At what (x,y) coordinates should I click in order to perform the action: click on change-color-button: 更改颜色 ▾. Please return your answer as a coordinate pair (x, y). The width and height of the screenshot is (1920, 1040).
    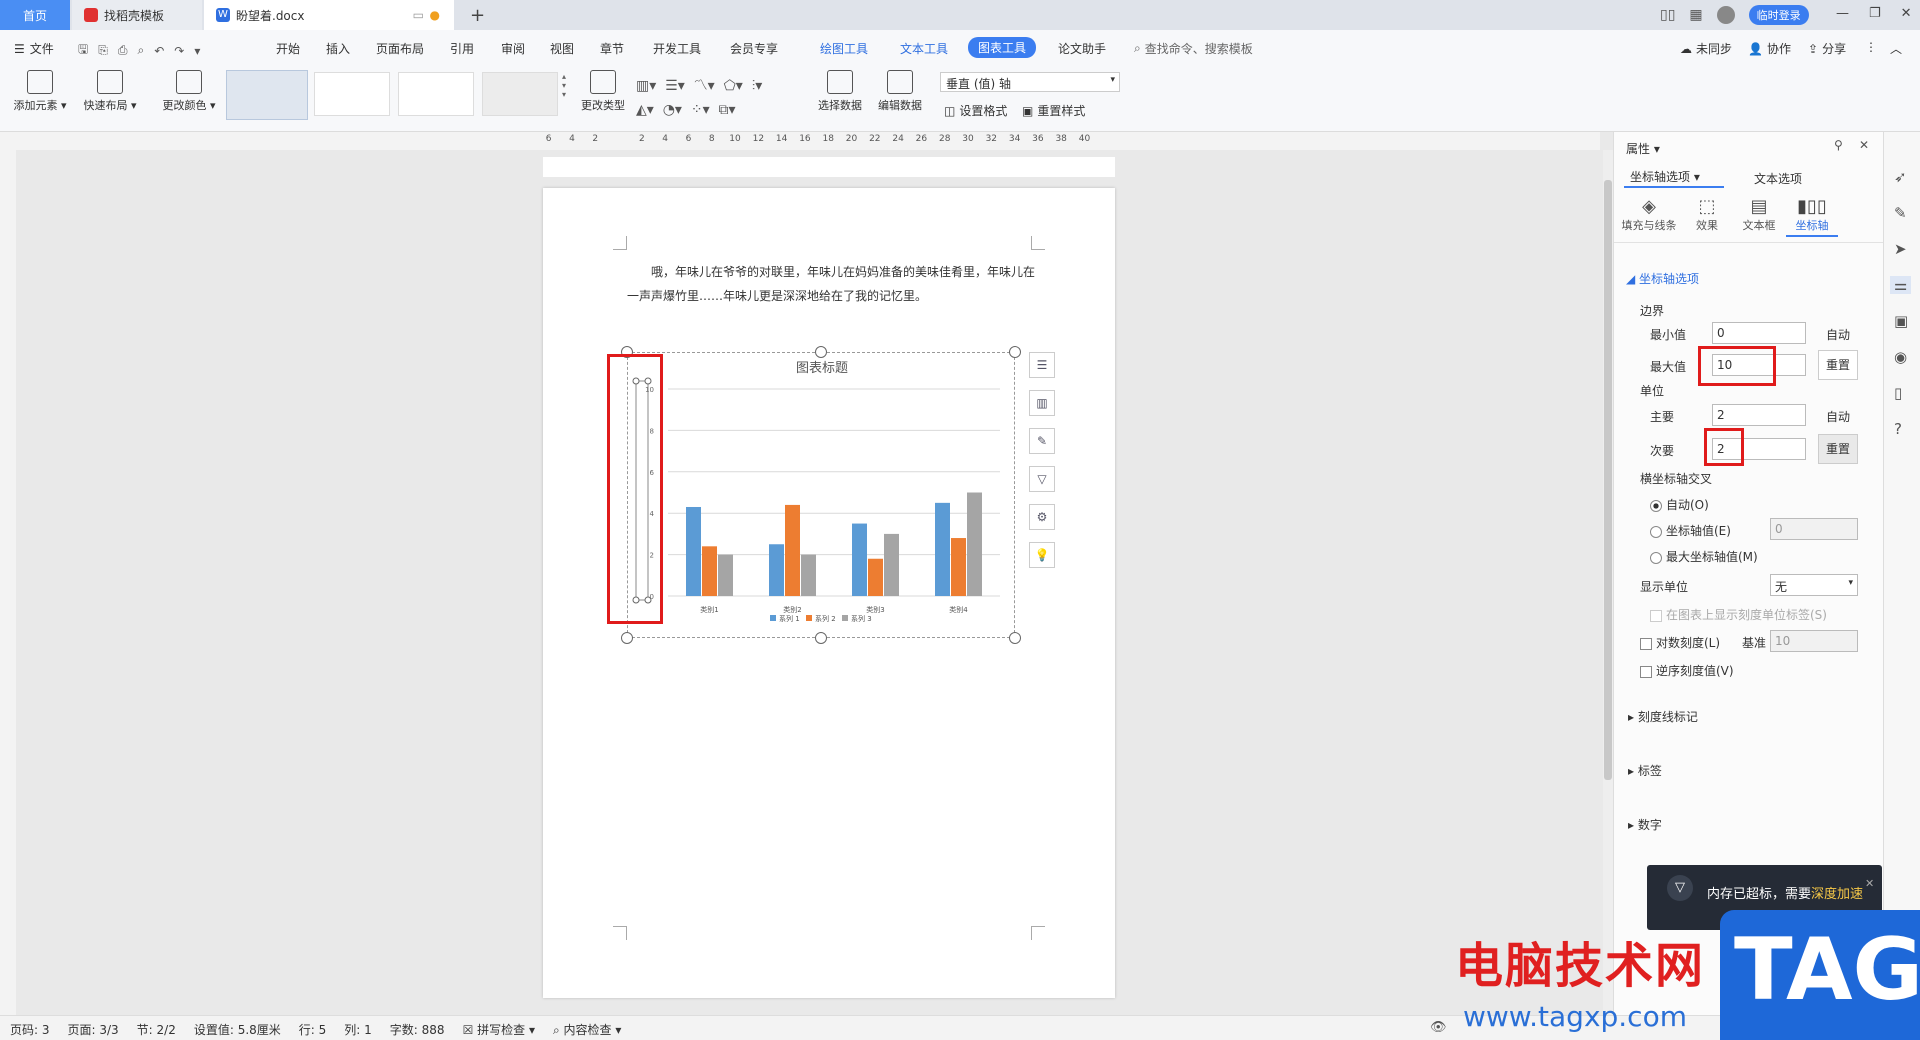
    Looking at the image, I should click on (189, 91).